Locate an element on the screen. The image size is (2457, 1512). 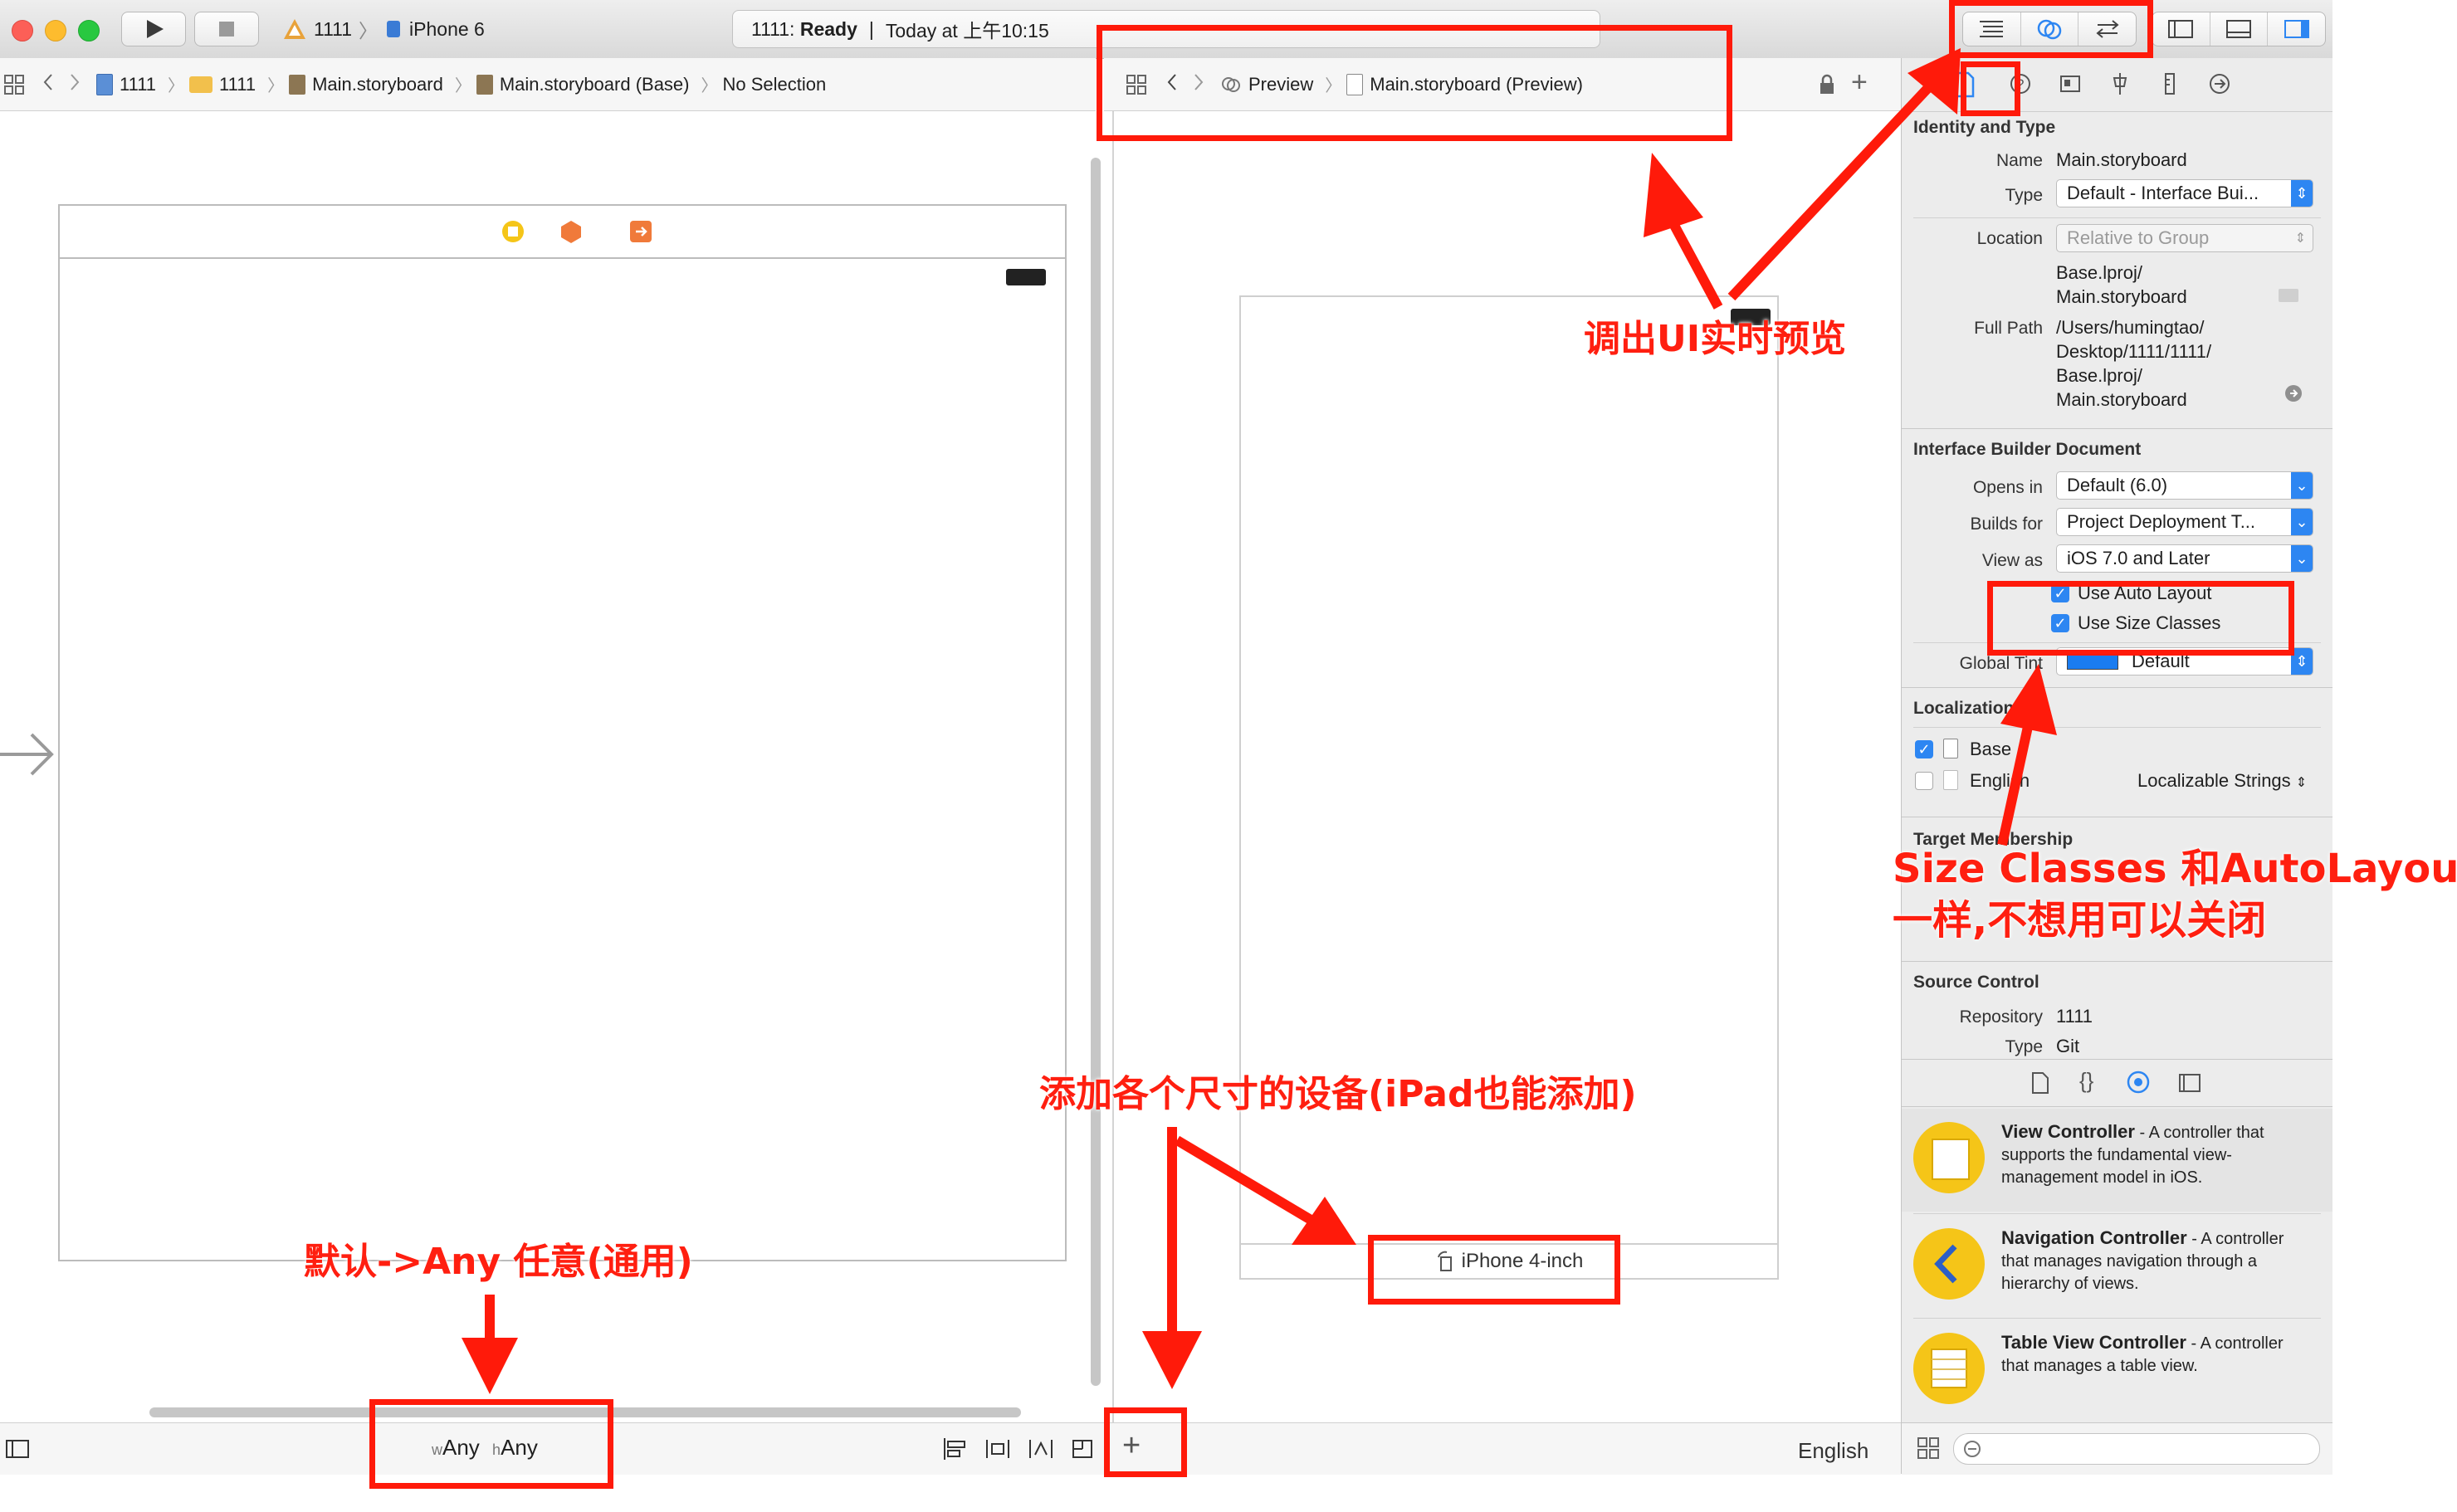
annotation-add-device-note: 添加各个尺寸的设备(iPad也能添加) is located at coordinates (1338, 1094).